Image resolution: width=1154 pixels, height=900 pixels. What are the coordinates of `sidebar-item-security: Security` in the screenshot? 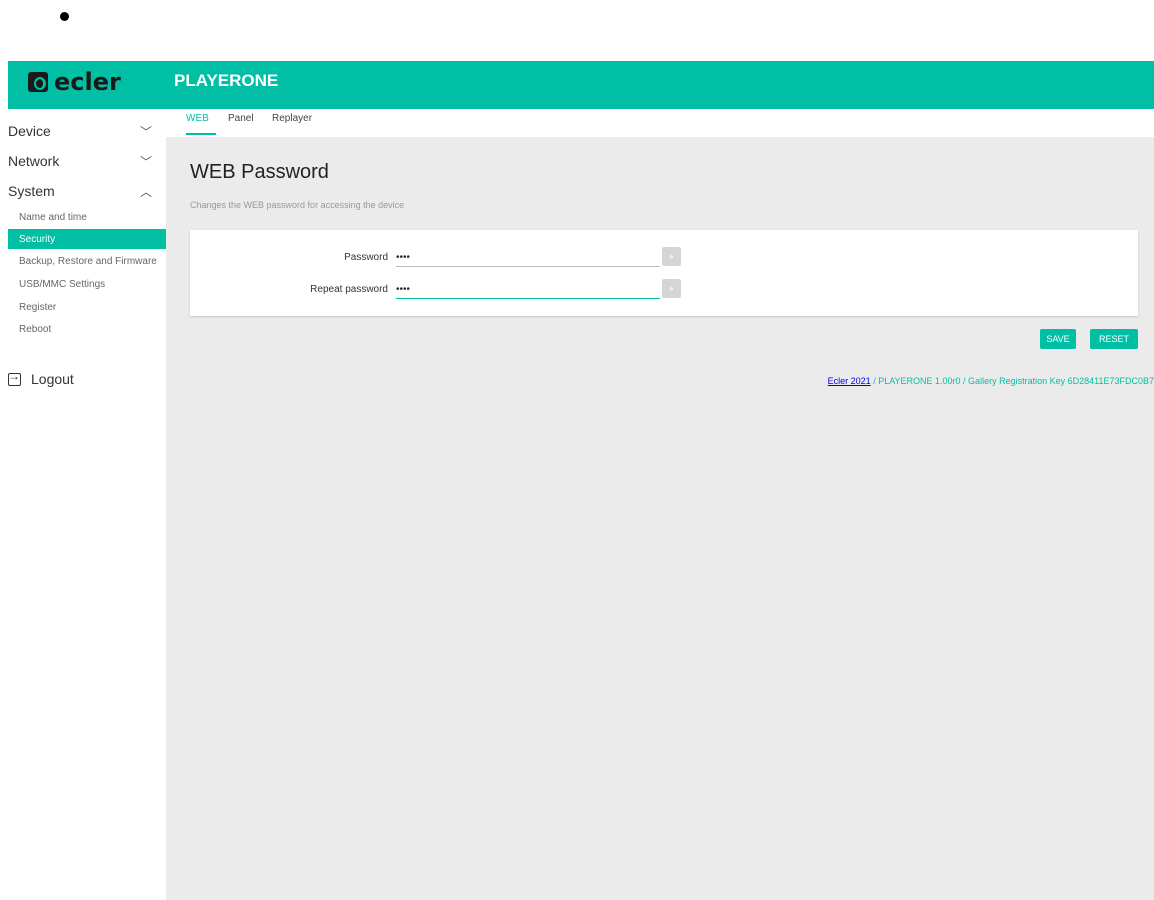 It's located at (87, 239).